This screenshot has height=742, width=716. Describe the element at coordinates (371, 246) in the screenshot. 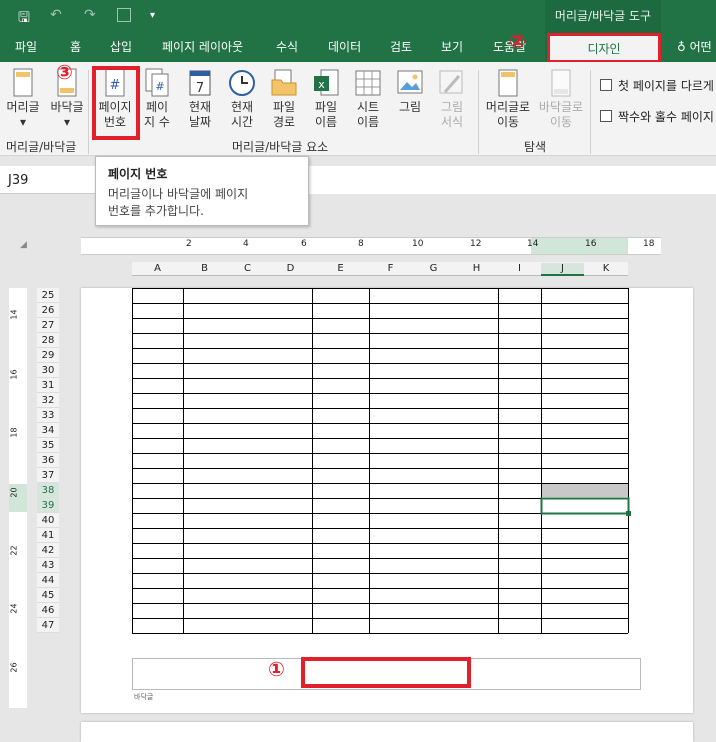

I see `horizontal-ruler: 2 4 6 8 10 12 14 16 18` at that location.